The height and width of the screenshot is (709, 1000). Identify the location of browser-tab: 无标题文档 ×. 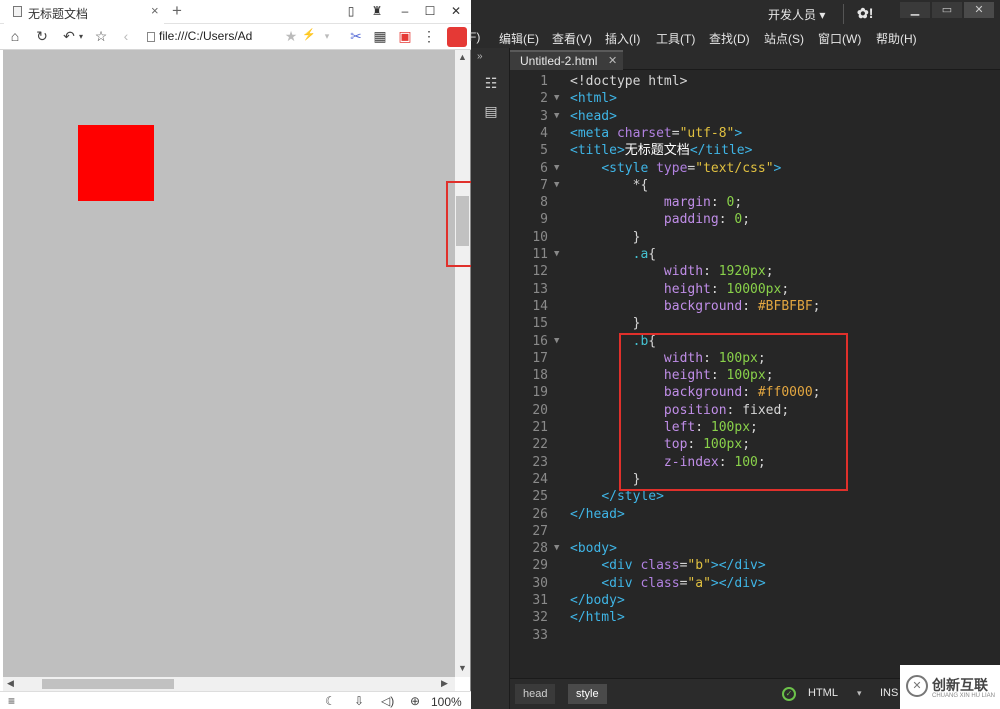
(84, 12).